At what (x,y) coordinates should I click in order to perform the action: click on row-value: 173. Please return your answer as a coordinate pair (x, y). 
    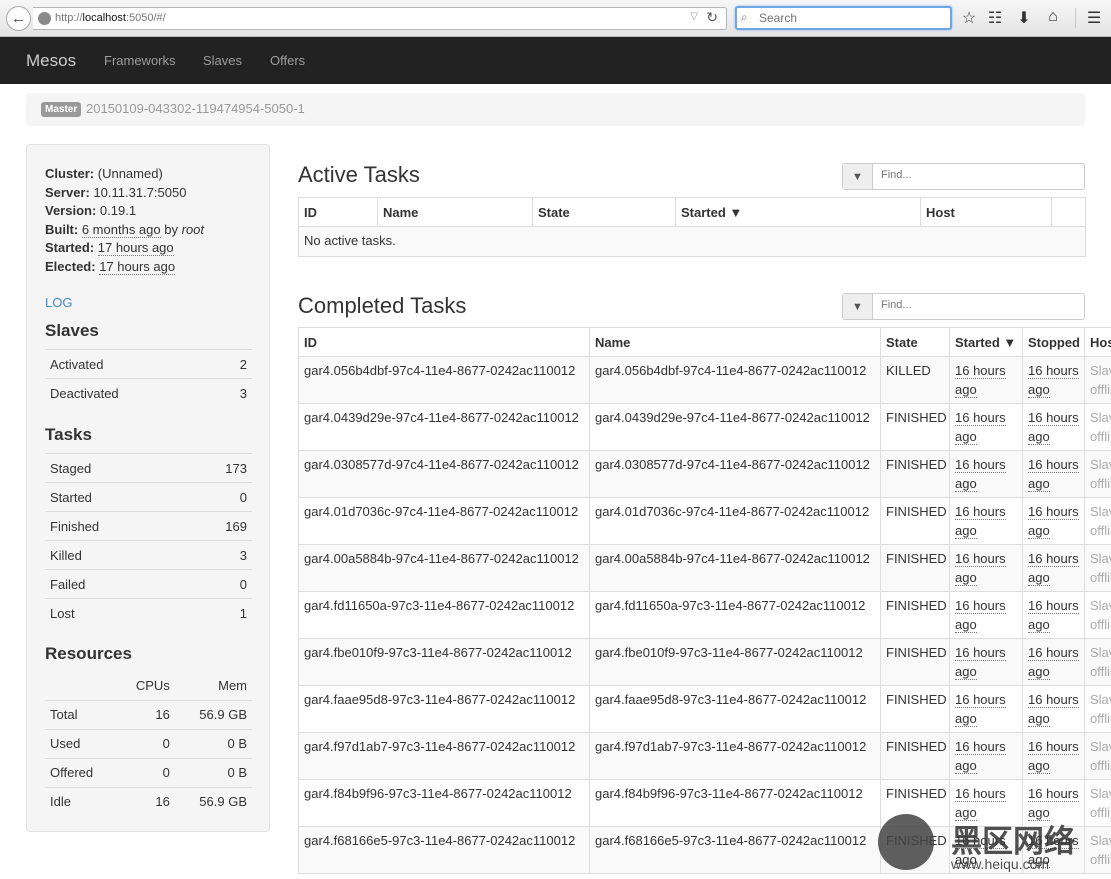
    Looking at the image, I should click on (215, 468).